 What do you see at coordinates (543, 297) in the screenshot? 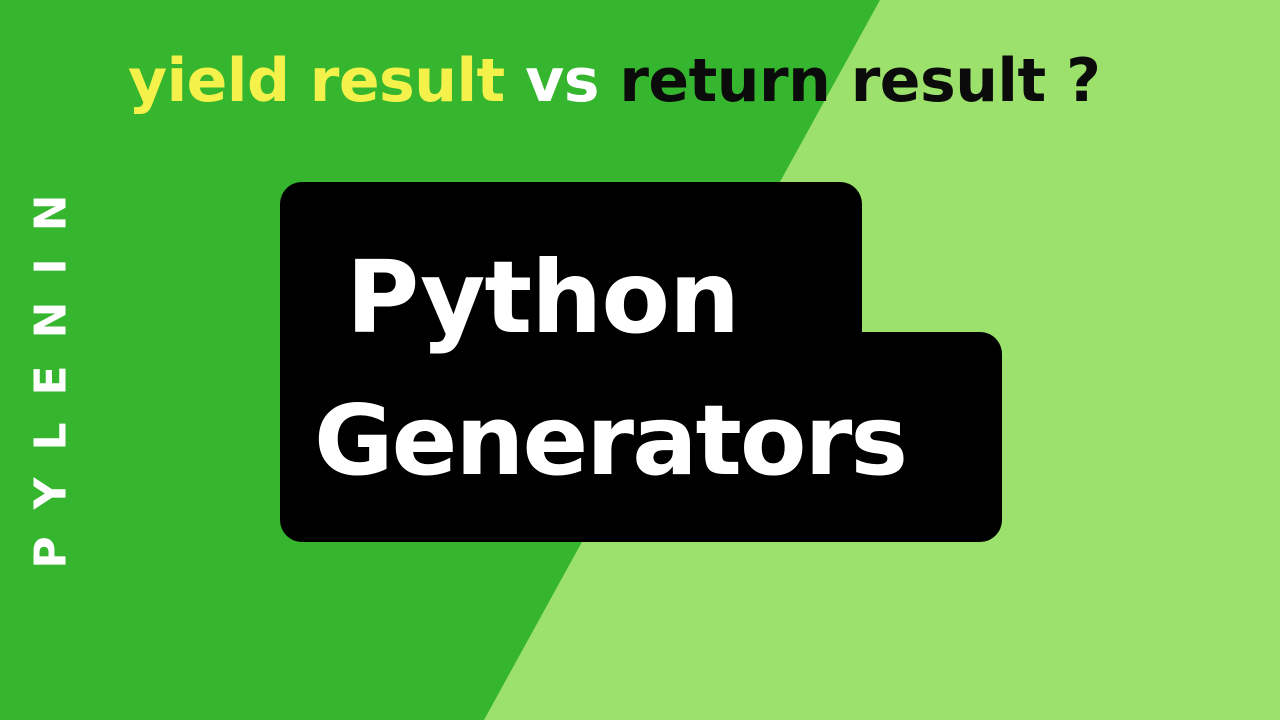
I see `title-python: Python` at bounding box center [543, 297].